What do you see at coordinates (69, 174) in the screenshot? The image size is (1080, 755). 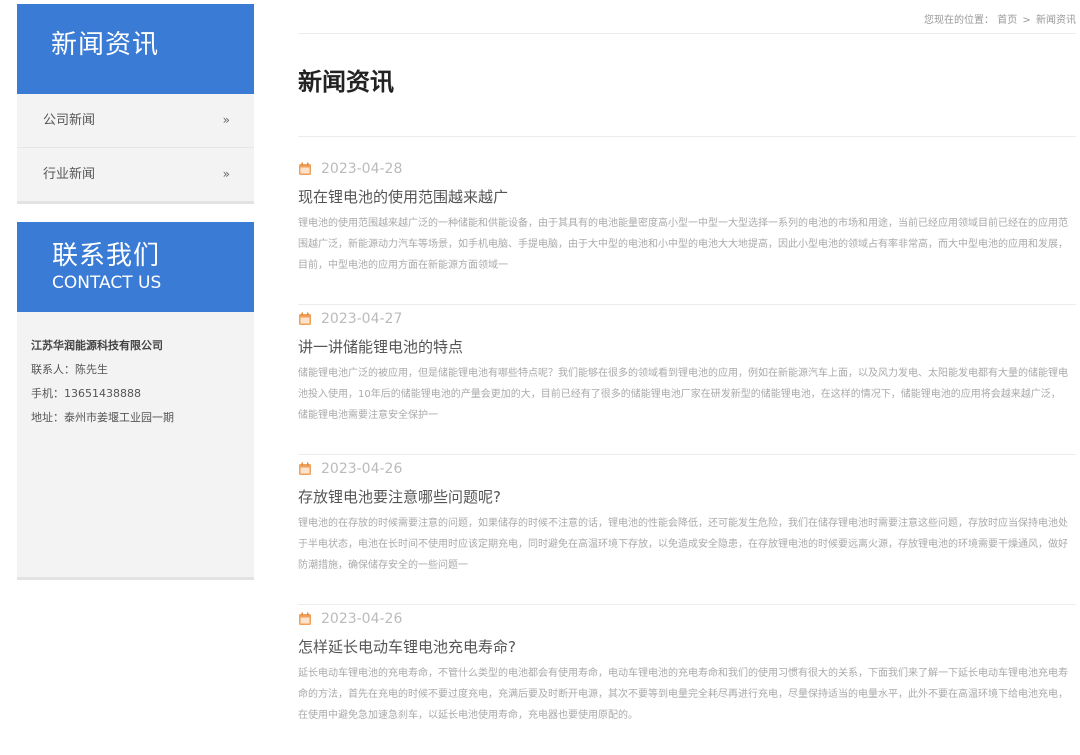 I see `sidebar-item-label: 行业新闻` at bounding box center [69, 174].